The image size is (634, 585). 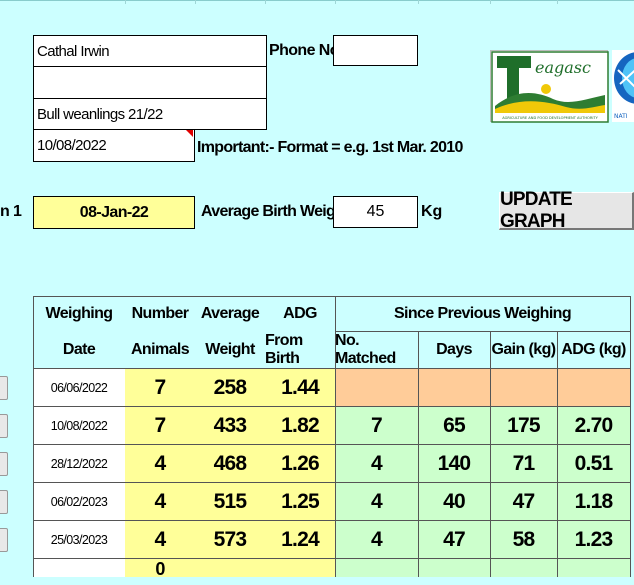 I want to click on phone-label: Phone No., so click(x=306, y=50).